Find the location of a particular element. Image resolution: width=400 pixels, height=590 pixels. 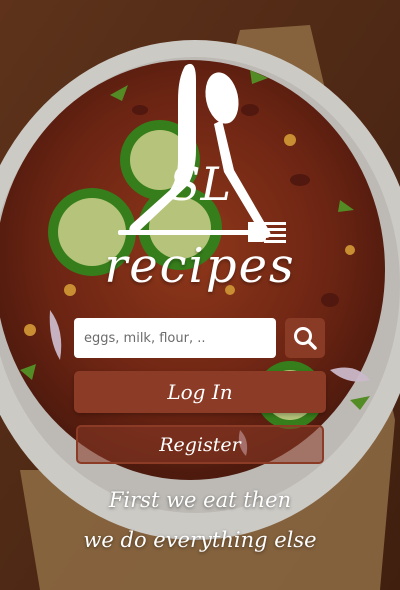

tagline-line-1: First we eat then is located at coordinates (200, 500).